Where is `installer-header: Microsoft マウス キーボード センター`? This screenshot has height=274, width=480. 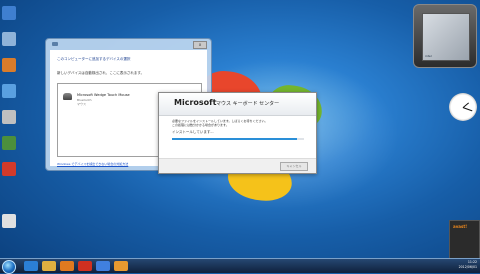
installer-header: Microsoft マウス キーボード センター is located at coordinates (237, 104).